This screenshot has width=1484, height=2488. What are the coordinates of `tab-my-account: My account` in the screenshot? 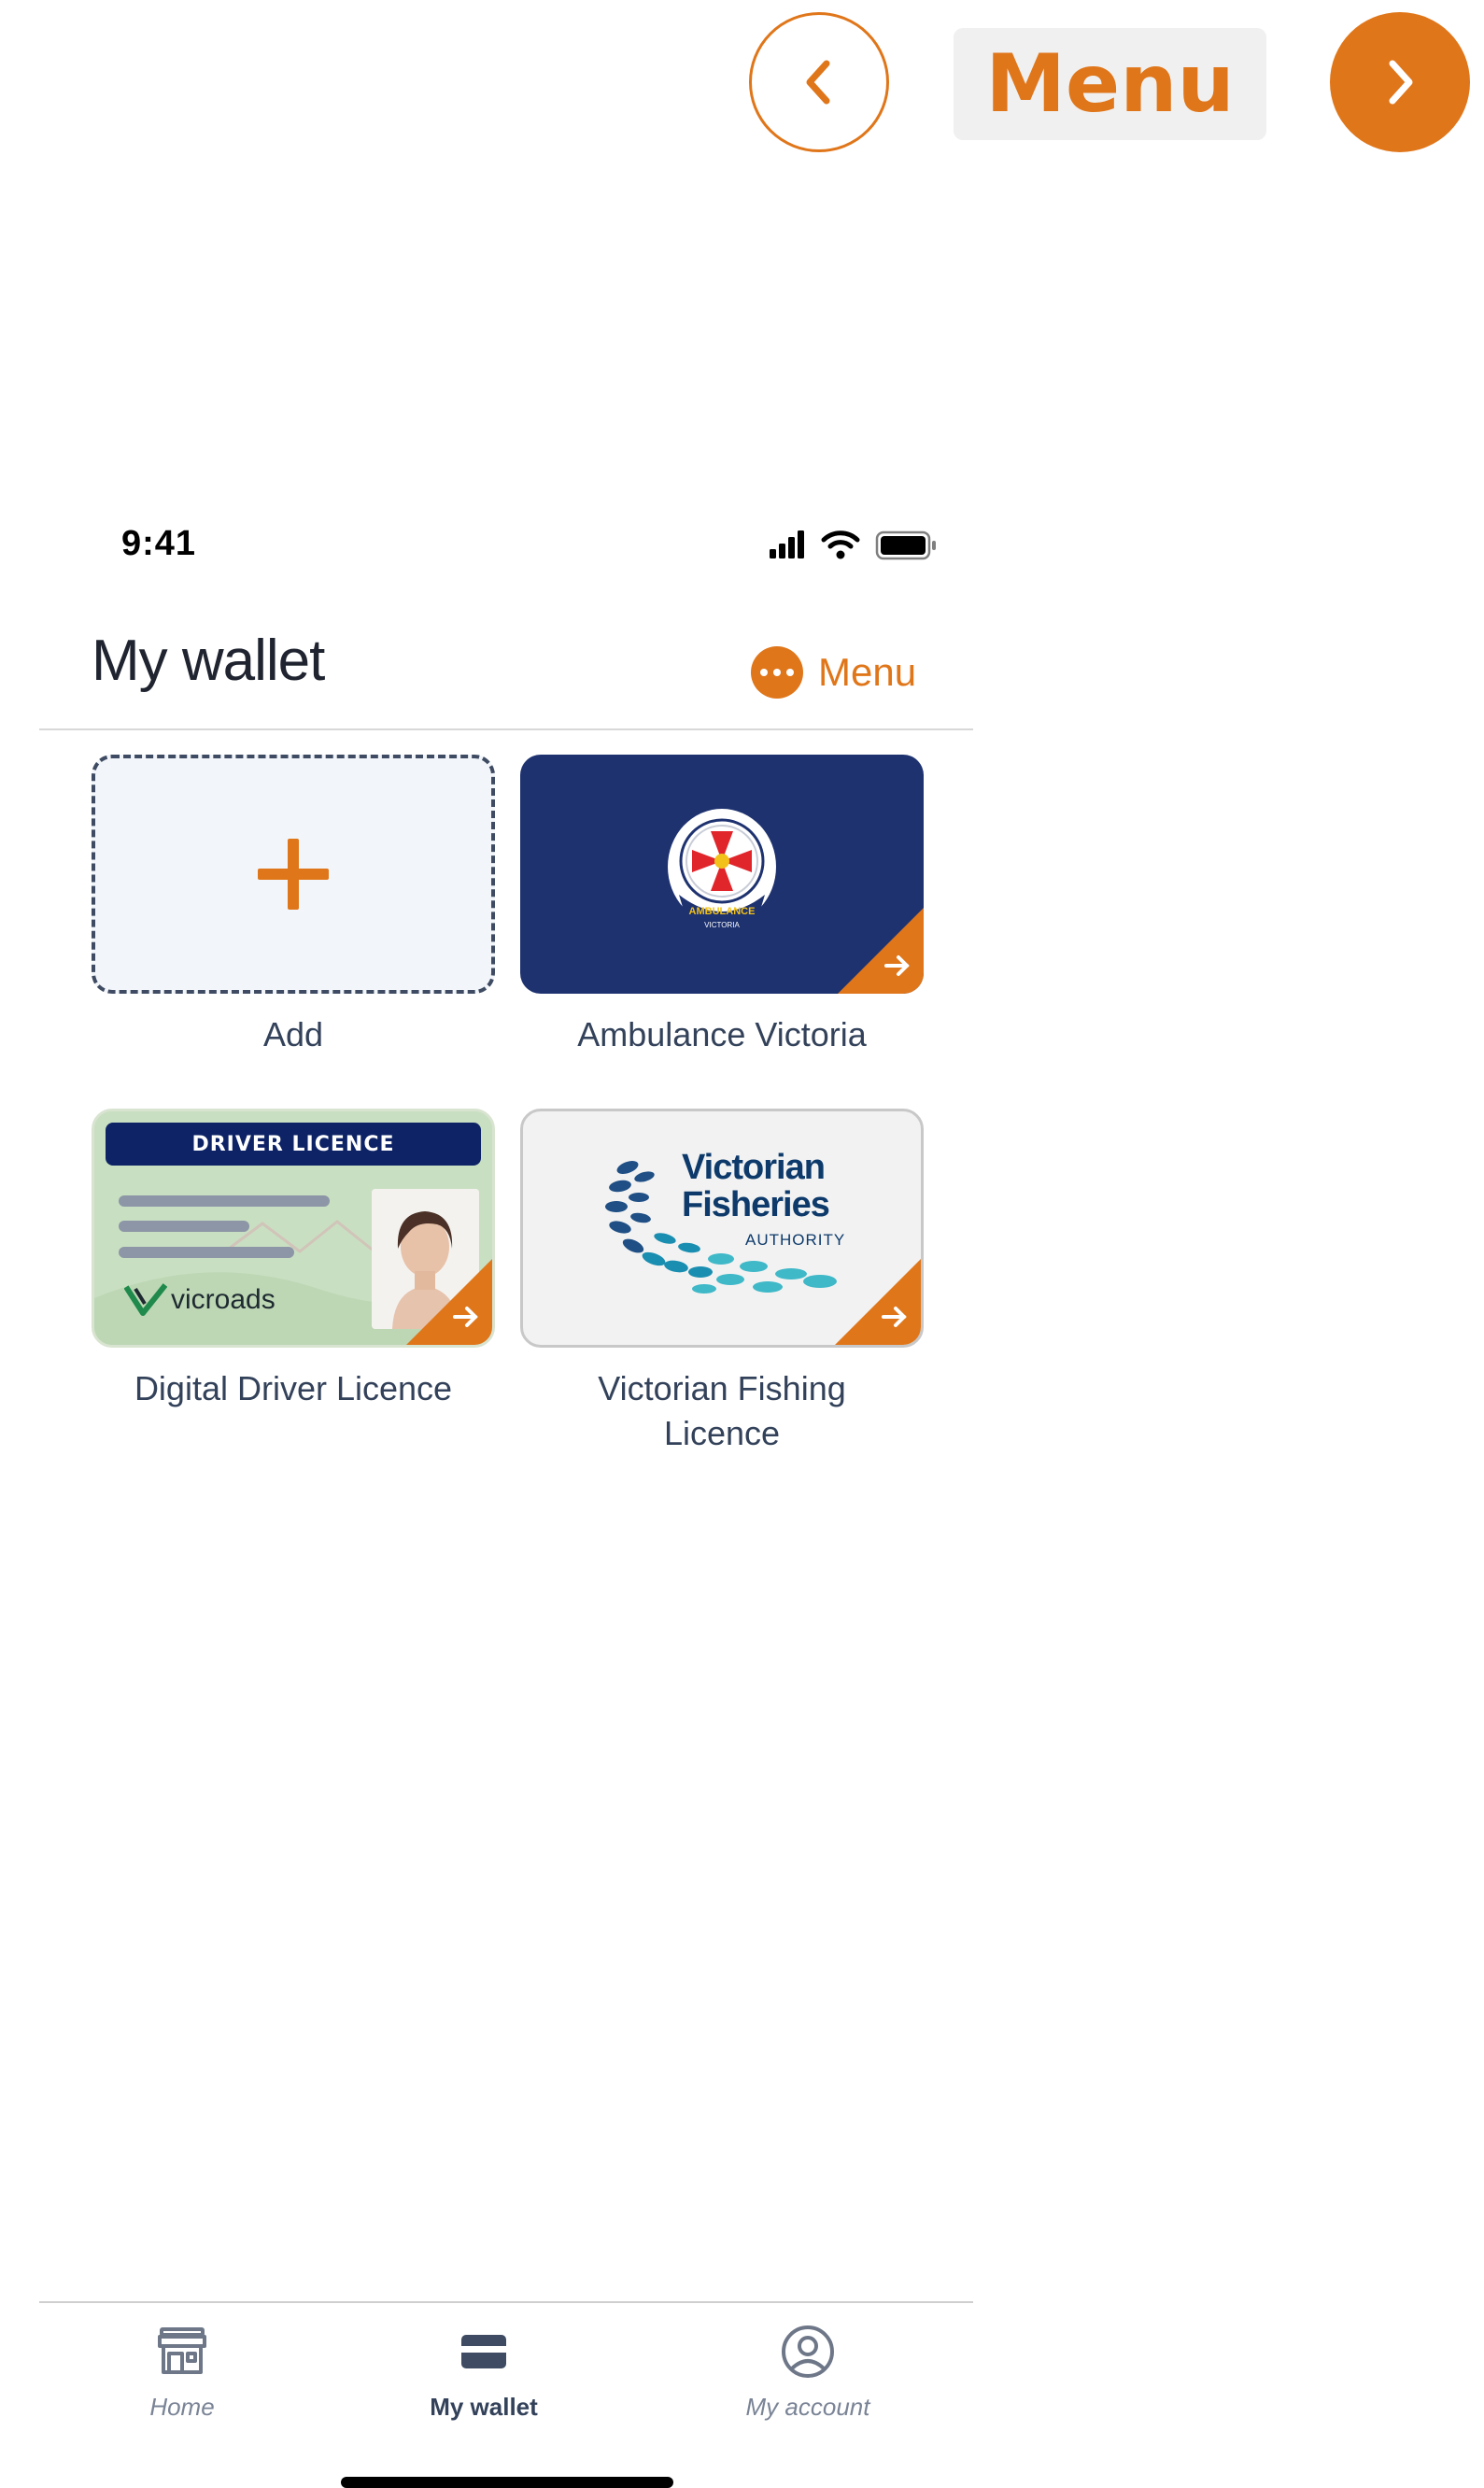 It's located at (808, 2373).